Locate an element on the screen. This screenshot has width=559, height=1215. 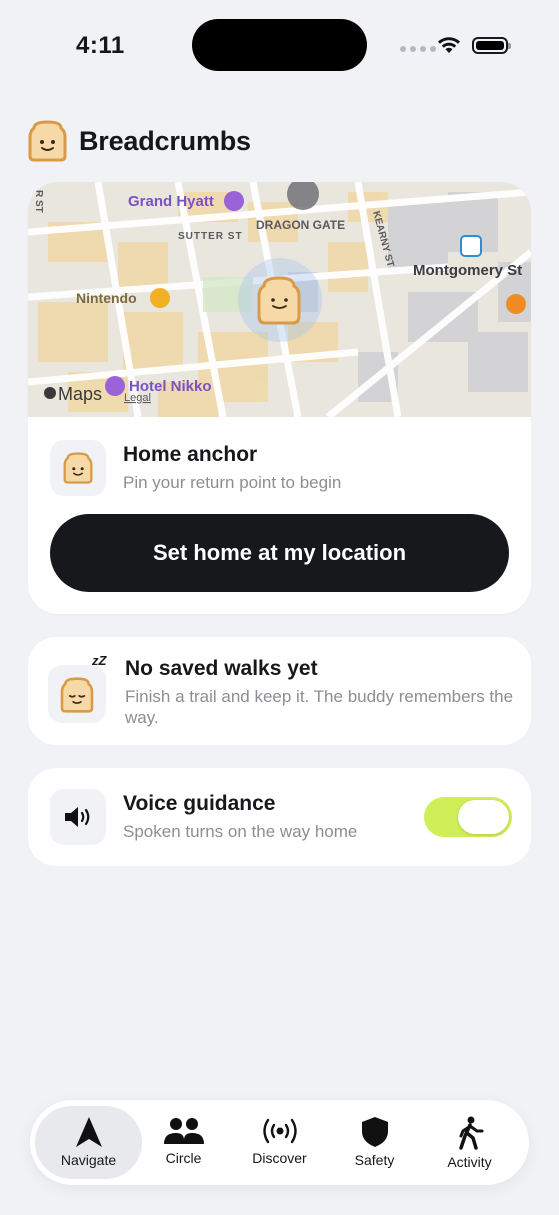
tab-label-navigate: Navigate is located at coordinates (88, 1160).